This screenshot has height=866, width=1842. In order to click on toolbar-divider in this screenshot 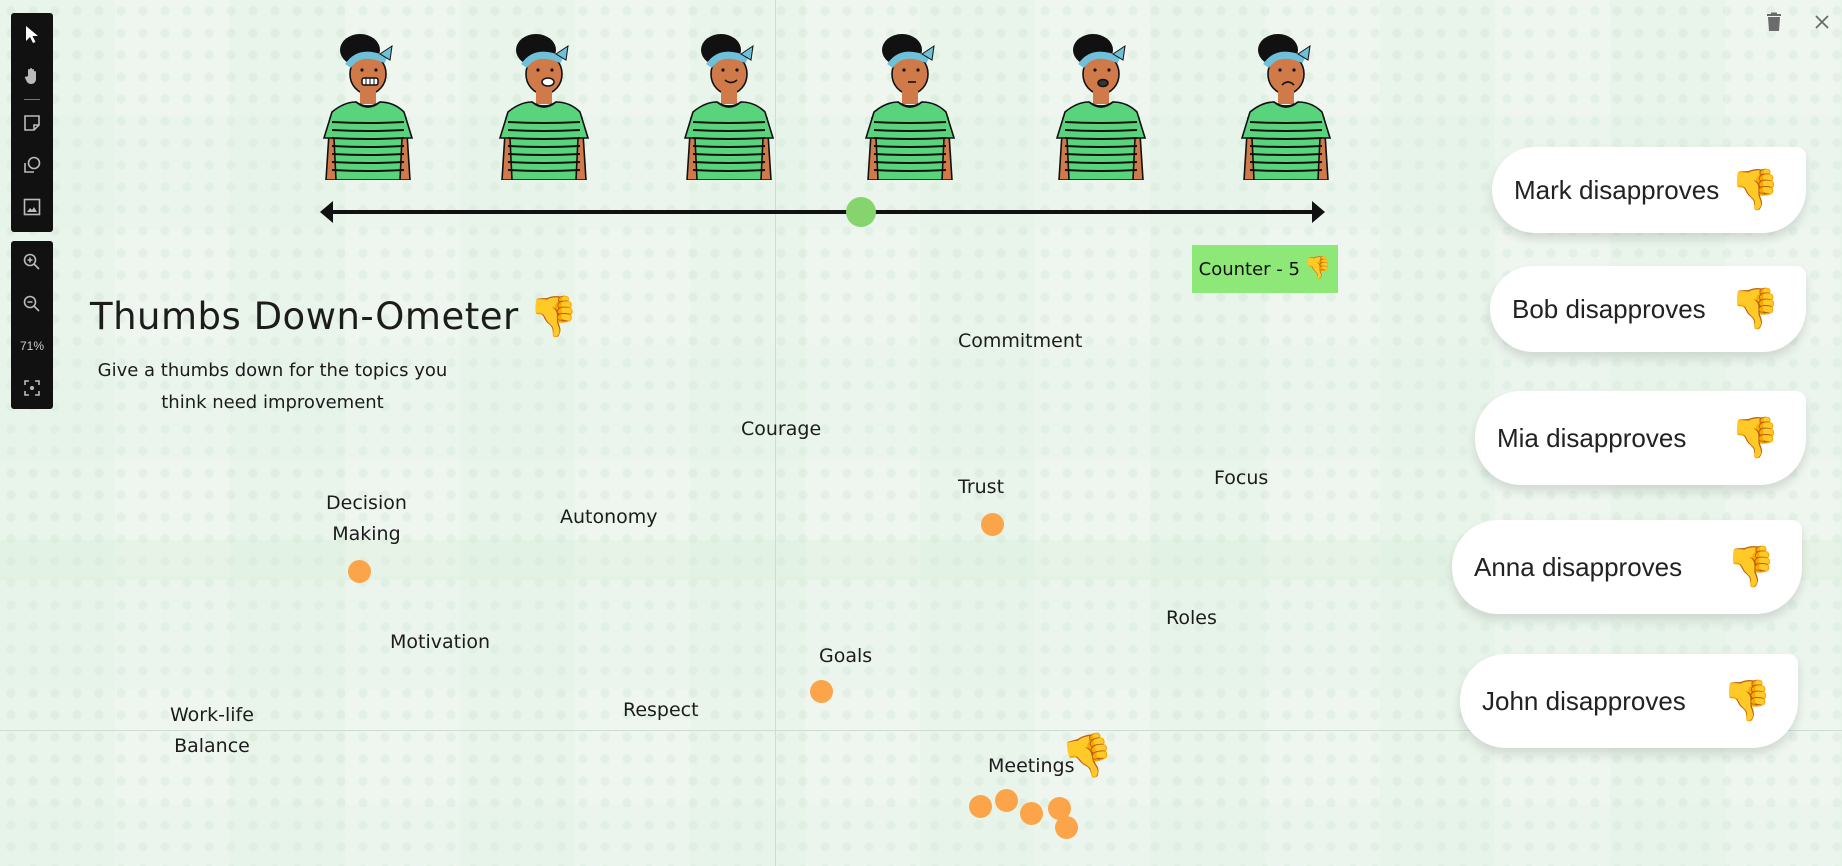, I will do `click(32, 99)`.